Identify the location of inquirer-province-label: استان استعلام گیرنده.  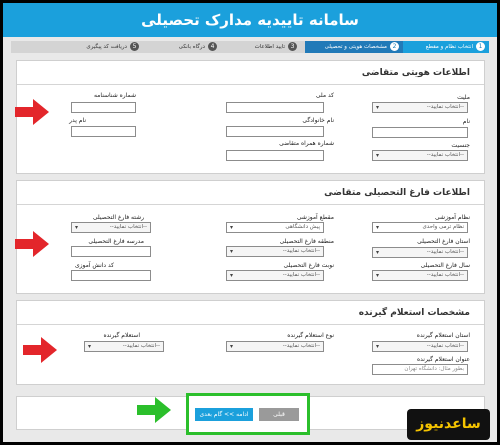
(443, 335).